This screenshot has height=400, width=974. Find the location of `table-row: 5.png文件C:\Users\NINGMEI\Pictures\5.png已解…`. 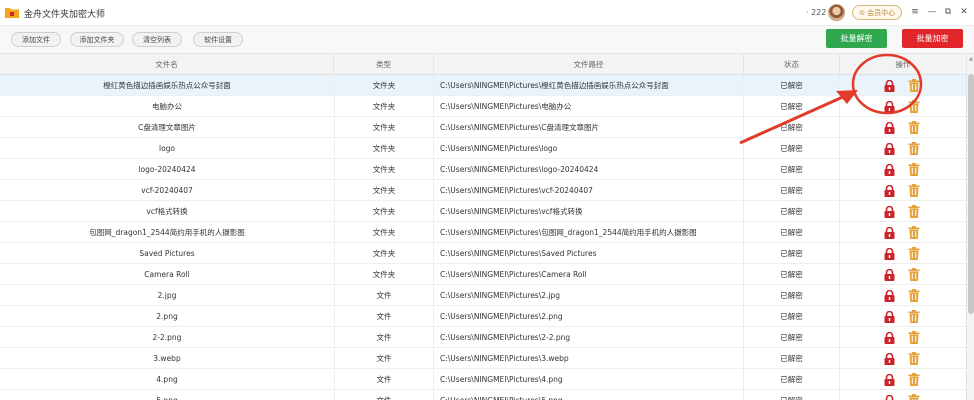

table-row: 5.png文件C:\Users\NINGMEI\Pictures\5.png已解… is located at coordinates (483, 395).